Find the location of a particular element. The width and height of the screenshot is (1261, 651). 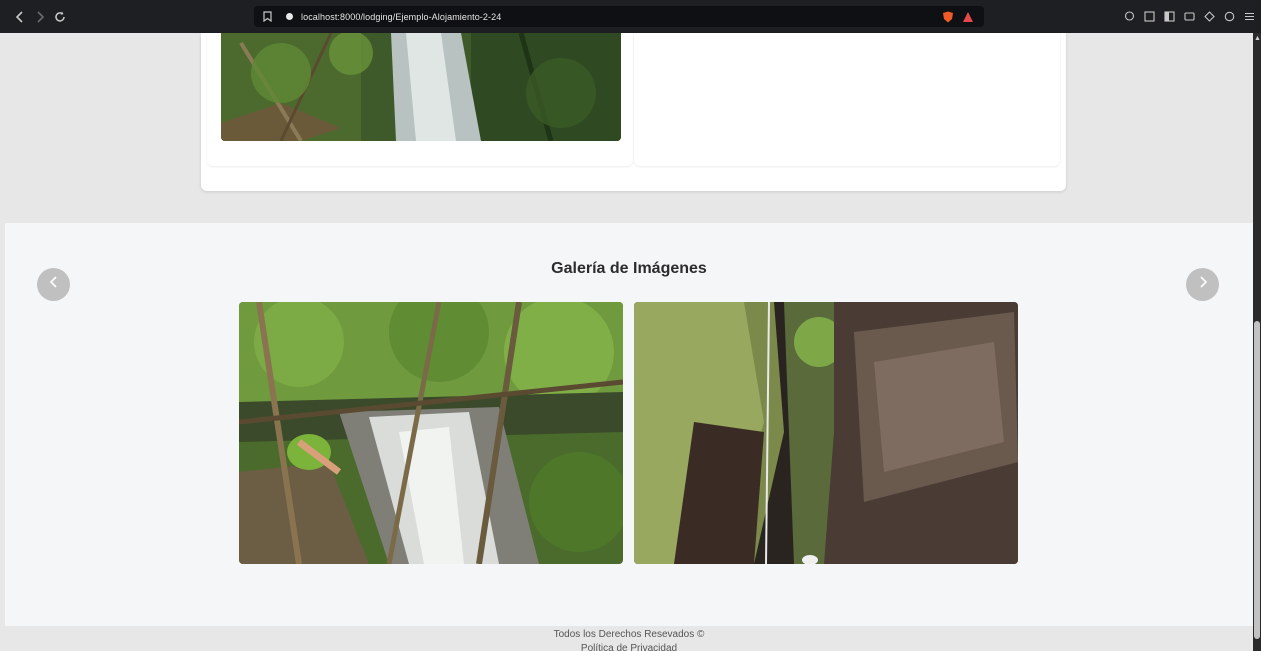

carousel-next-button is located at coordinates (1202, 284).